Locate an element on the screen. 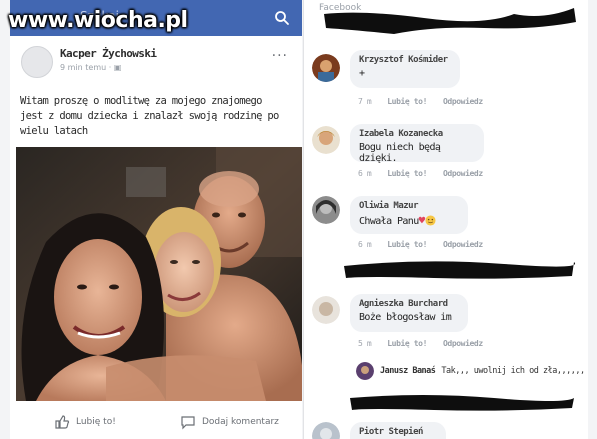 The width and height of the screenshot is (597, 439). reply-text: Tak,,, uwolnij ich od zła,,,,,, is located at coordinates (513, 371).